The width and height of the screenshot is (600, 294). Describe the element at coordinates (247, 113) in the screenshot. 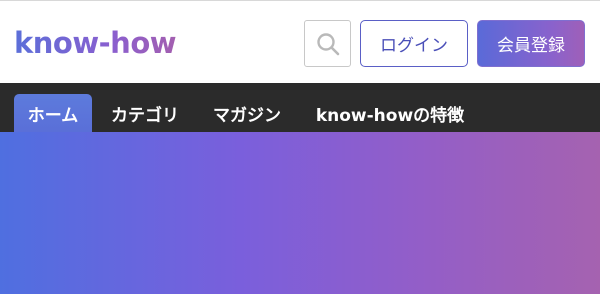

I see `nav-item-magazine: マガジン` at that location.